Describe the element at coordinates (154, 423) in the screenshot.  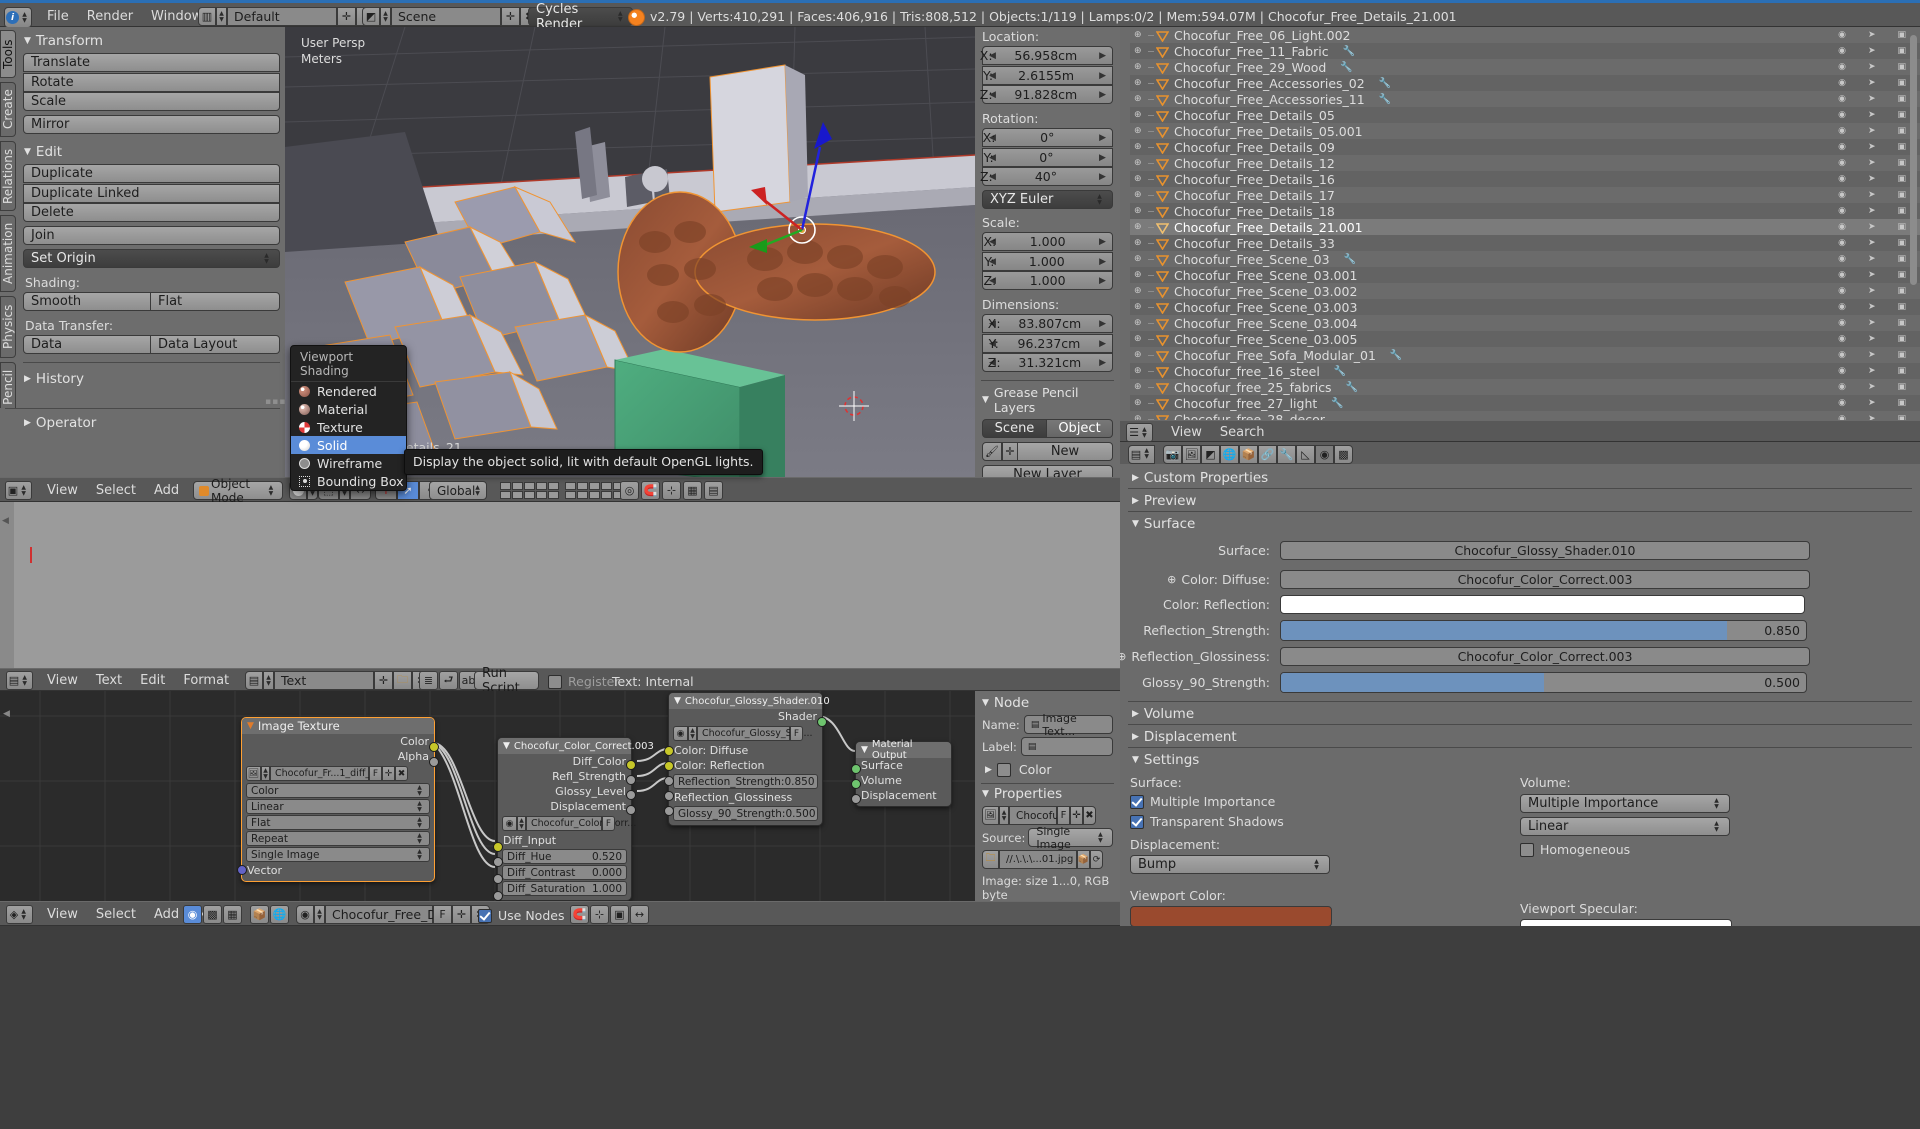
I see `operator-panel-title: ▶ Operator` at that location.